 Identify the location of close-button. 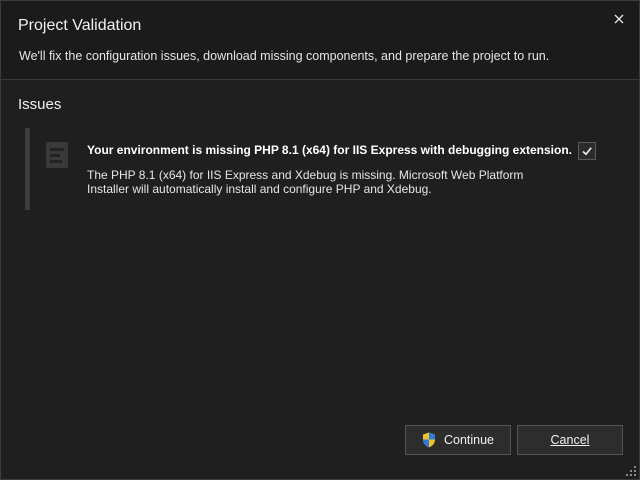
(619, 19).